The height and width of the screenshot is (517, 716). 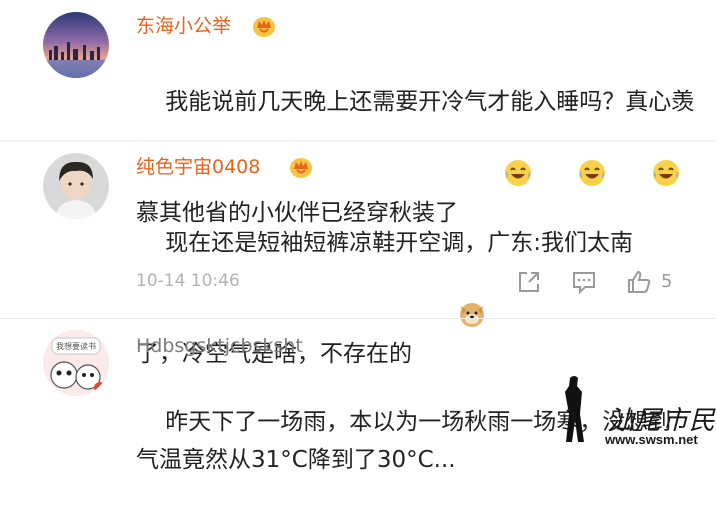 What do you see at coordinates (76, 363) in the screenshot?
I see `avatar: 我想要读书` at bounding box center [76, 363].